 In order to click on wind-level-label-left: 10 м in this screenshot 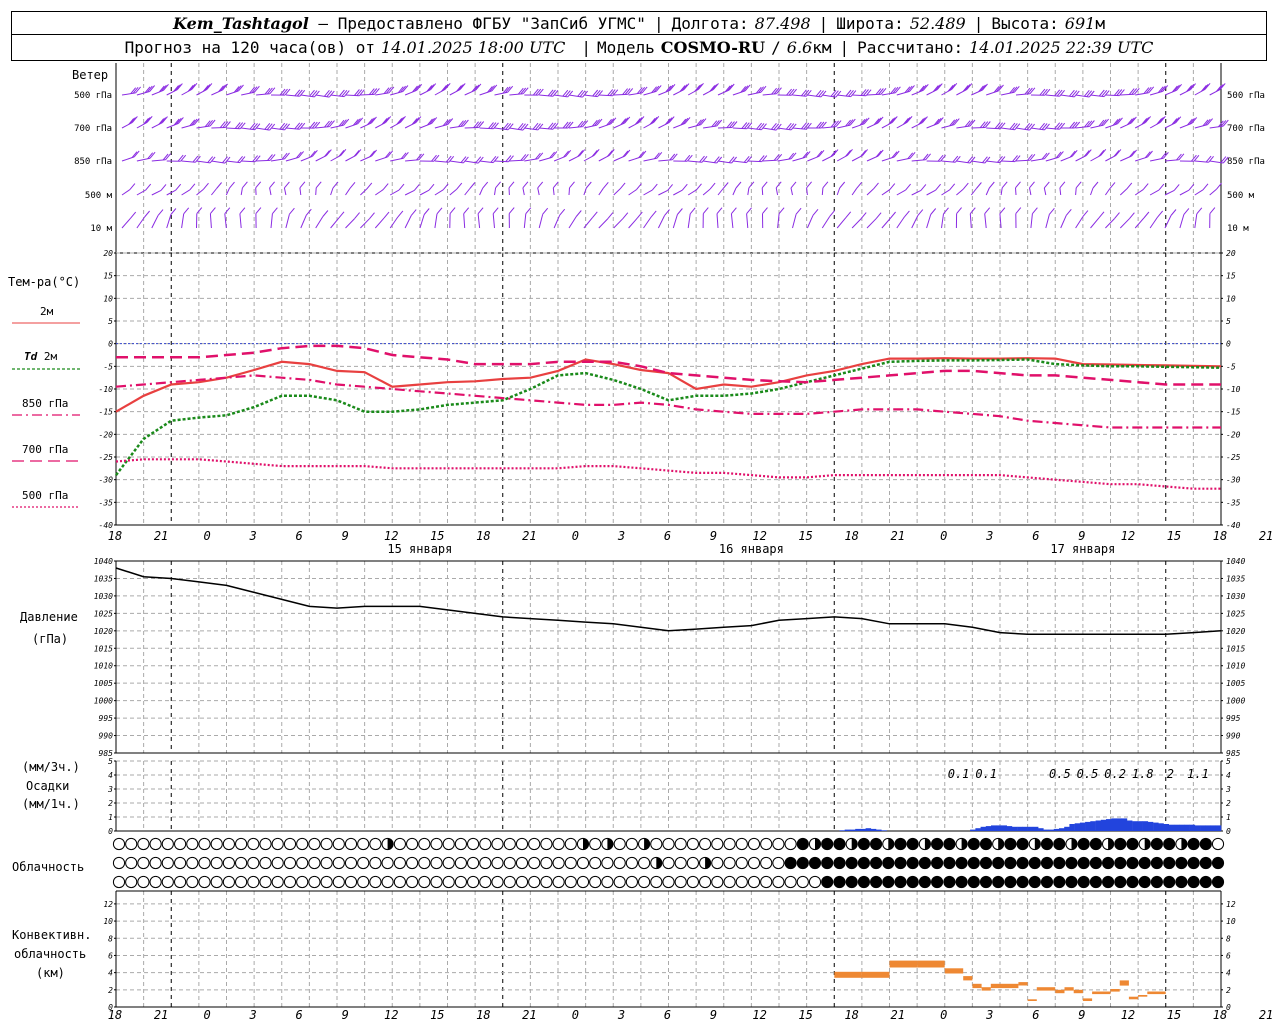, I will do `click(101, 229)`.